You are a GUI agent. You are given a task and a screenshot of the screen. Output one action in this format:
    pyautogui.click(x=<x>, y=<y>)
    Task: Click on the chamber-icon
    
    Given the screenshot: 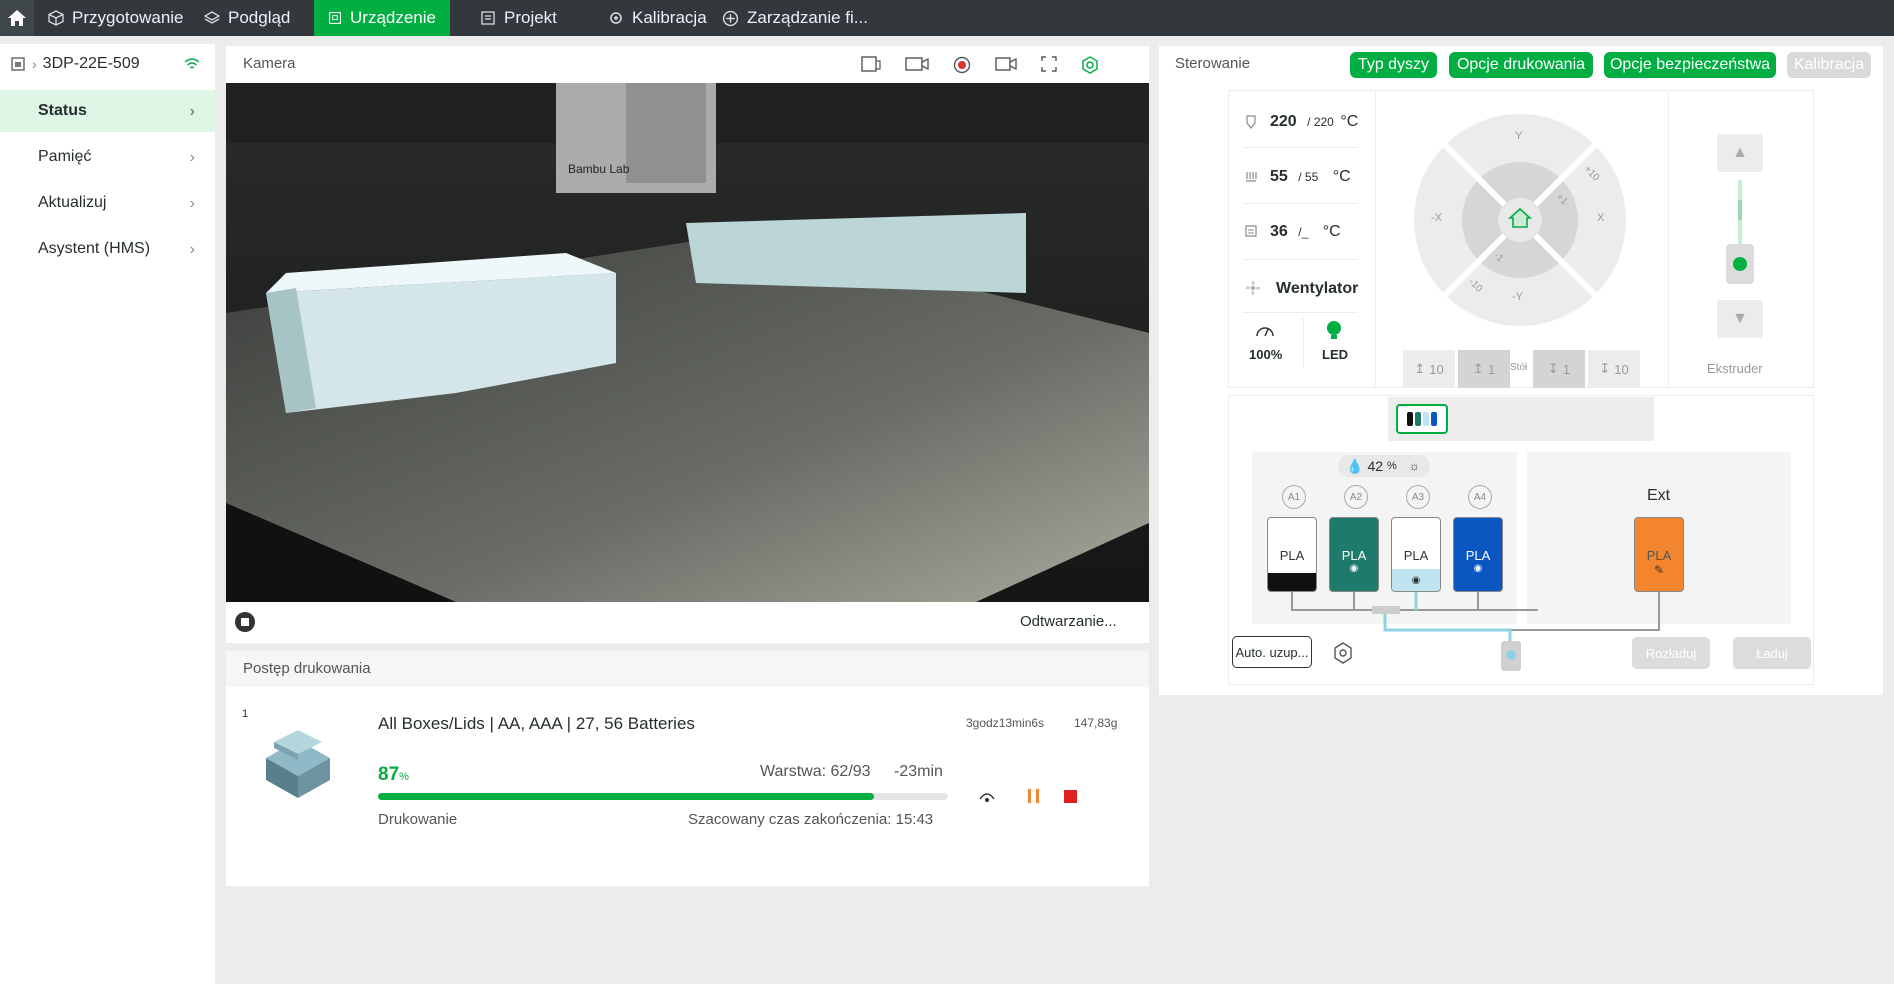 What is the action you would take?
    pyautogui.click(x=1251, y=231)
    